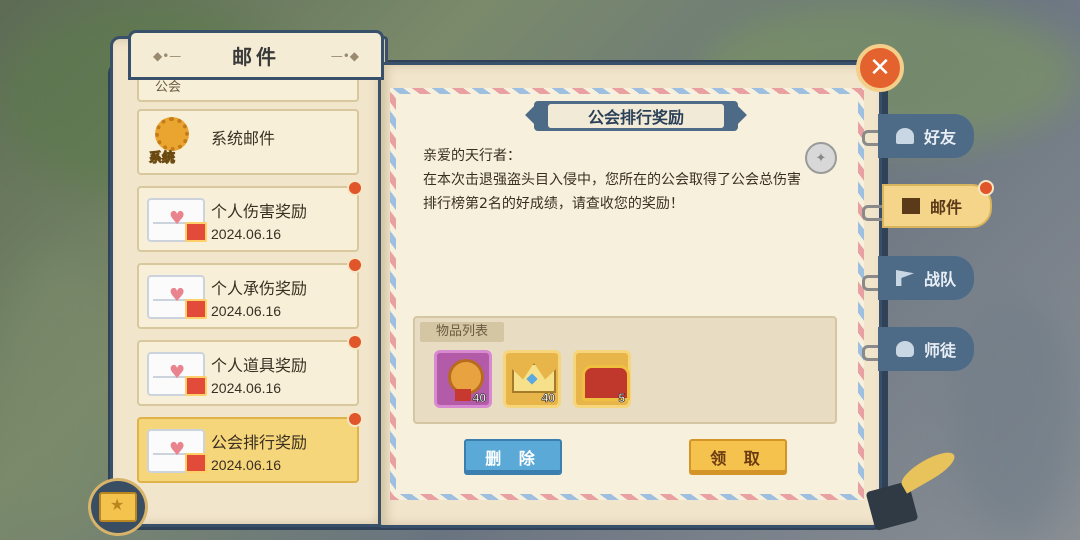 Image resolution: width=1080 pixels, height=540 pixels. Describe the element at coordinates (168, 87) in the screenshot. I see `partial-item-label: 公会` at that location.